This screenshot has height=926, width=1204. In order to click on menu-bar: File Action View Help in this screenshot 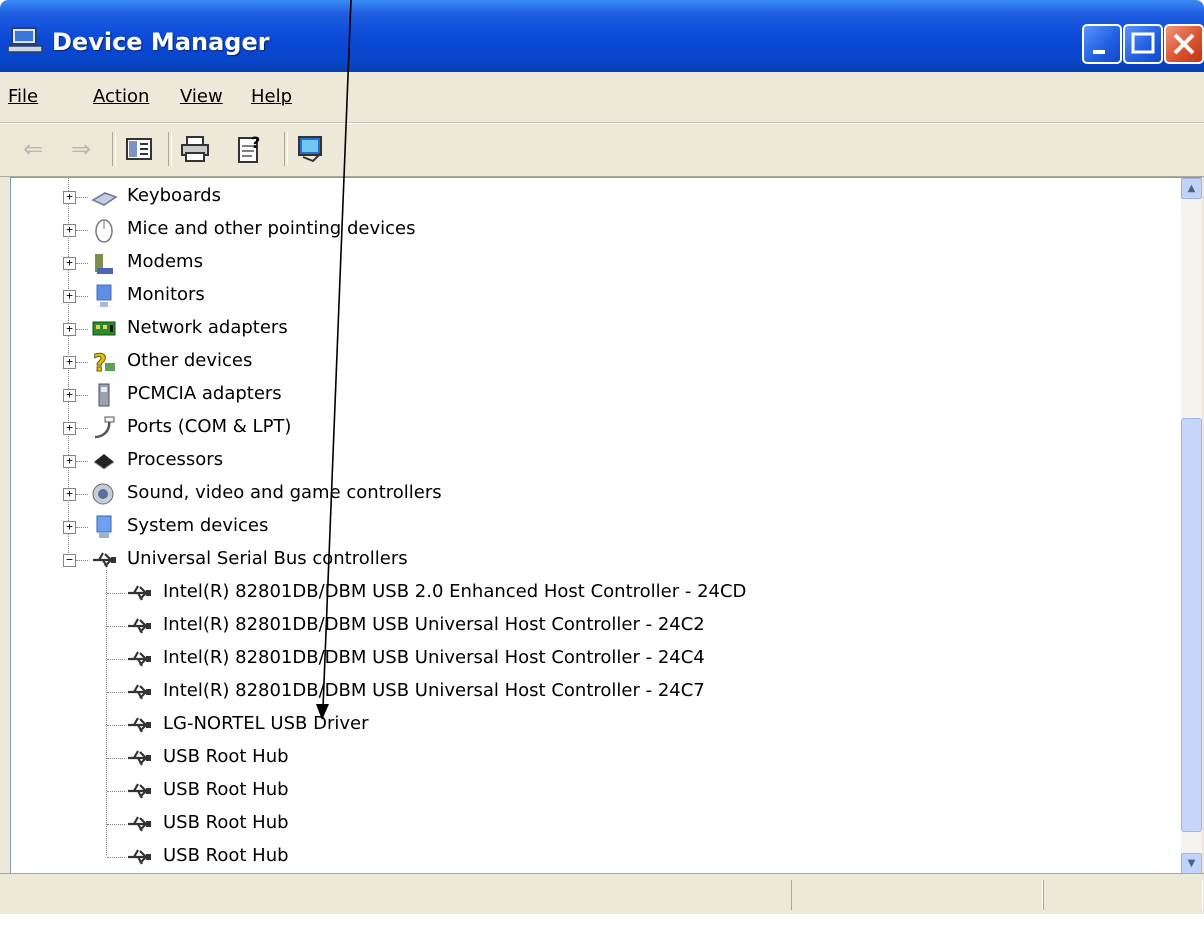, I will do `click(602, 97)`.